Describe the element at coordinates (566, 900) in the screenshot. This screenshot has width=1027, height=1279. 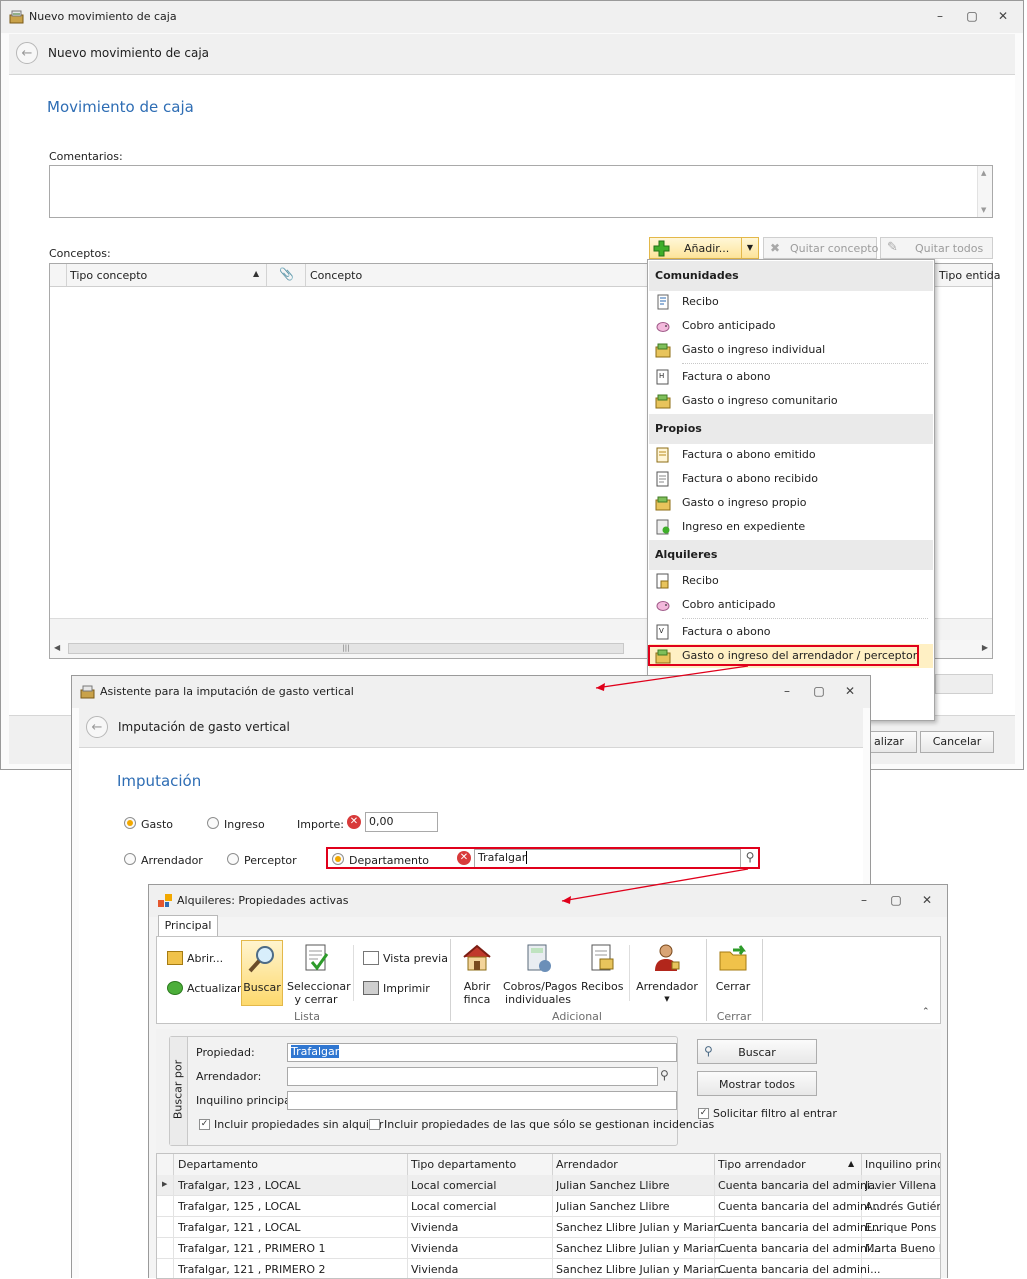
I see `arrowhead-search` at that location.